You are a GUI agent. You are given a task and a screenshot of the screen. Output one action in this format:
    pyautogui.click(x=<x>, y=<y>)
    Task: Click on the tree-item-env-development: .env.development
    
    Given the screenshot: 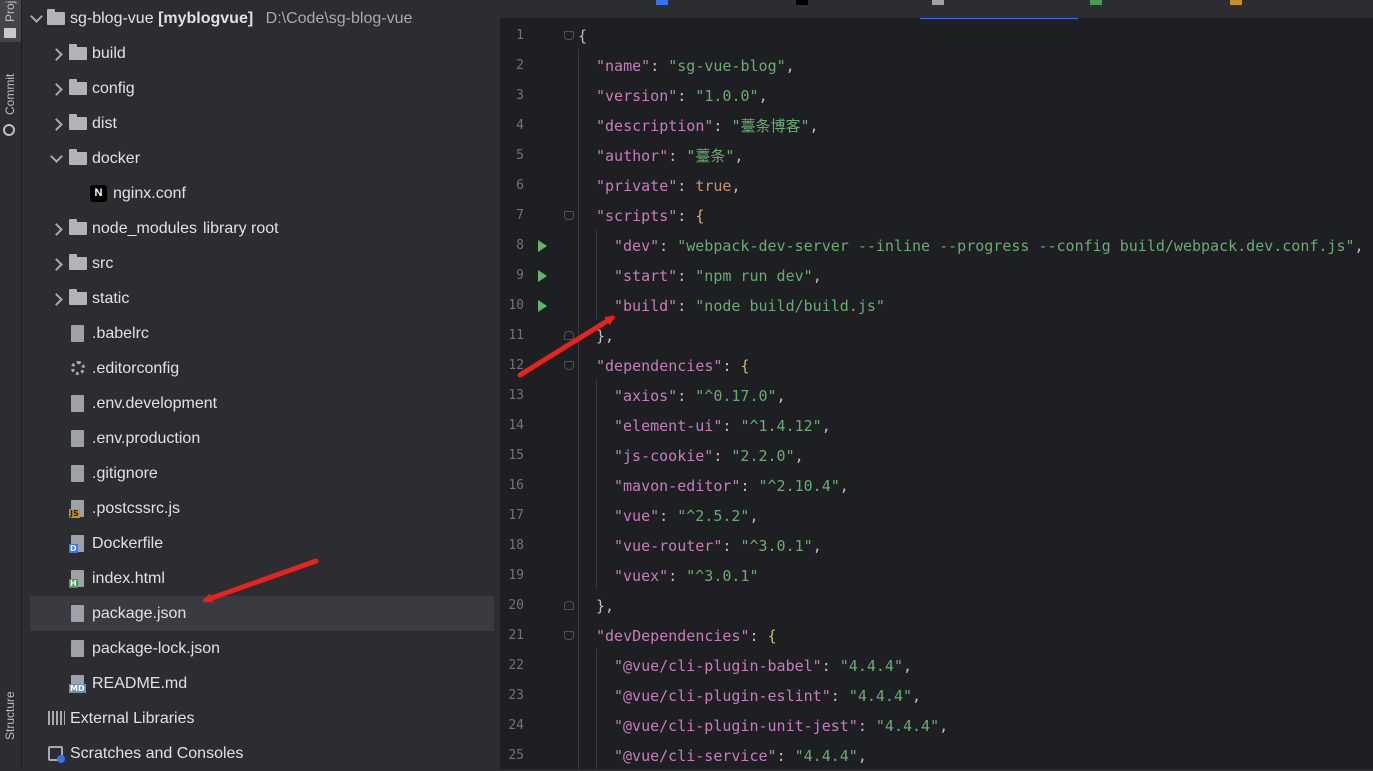 What is the action you would take?
    pyautogui.click(x=258, y=403)
    